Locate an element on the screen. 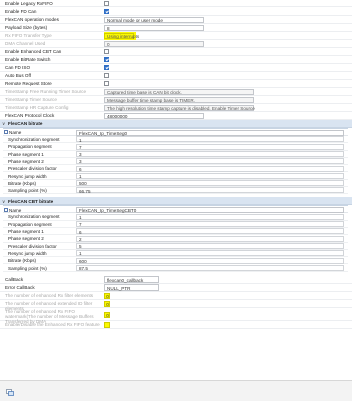 Image resolution: width=352 pixels, height=401 pixels. property-label: Remote Request Store is located at coordinates (28, 84).